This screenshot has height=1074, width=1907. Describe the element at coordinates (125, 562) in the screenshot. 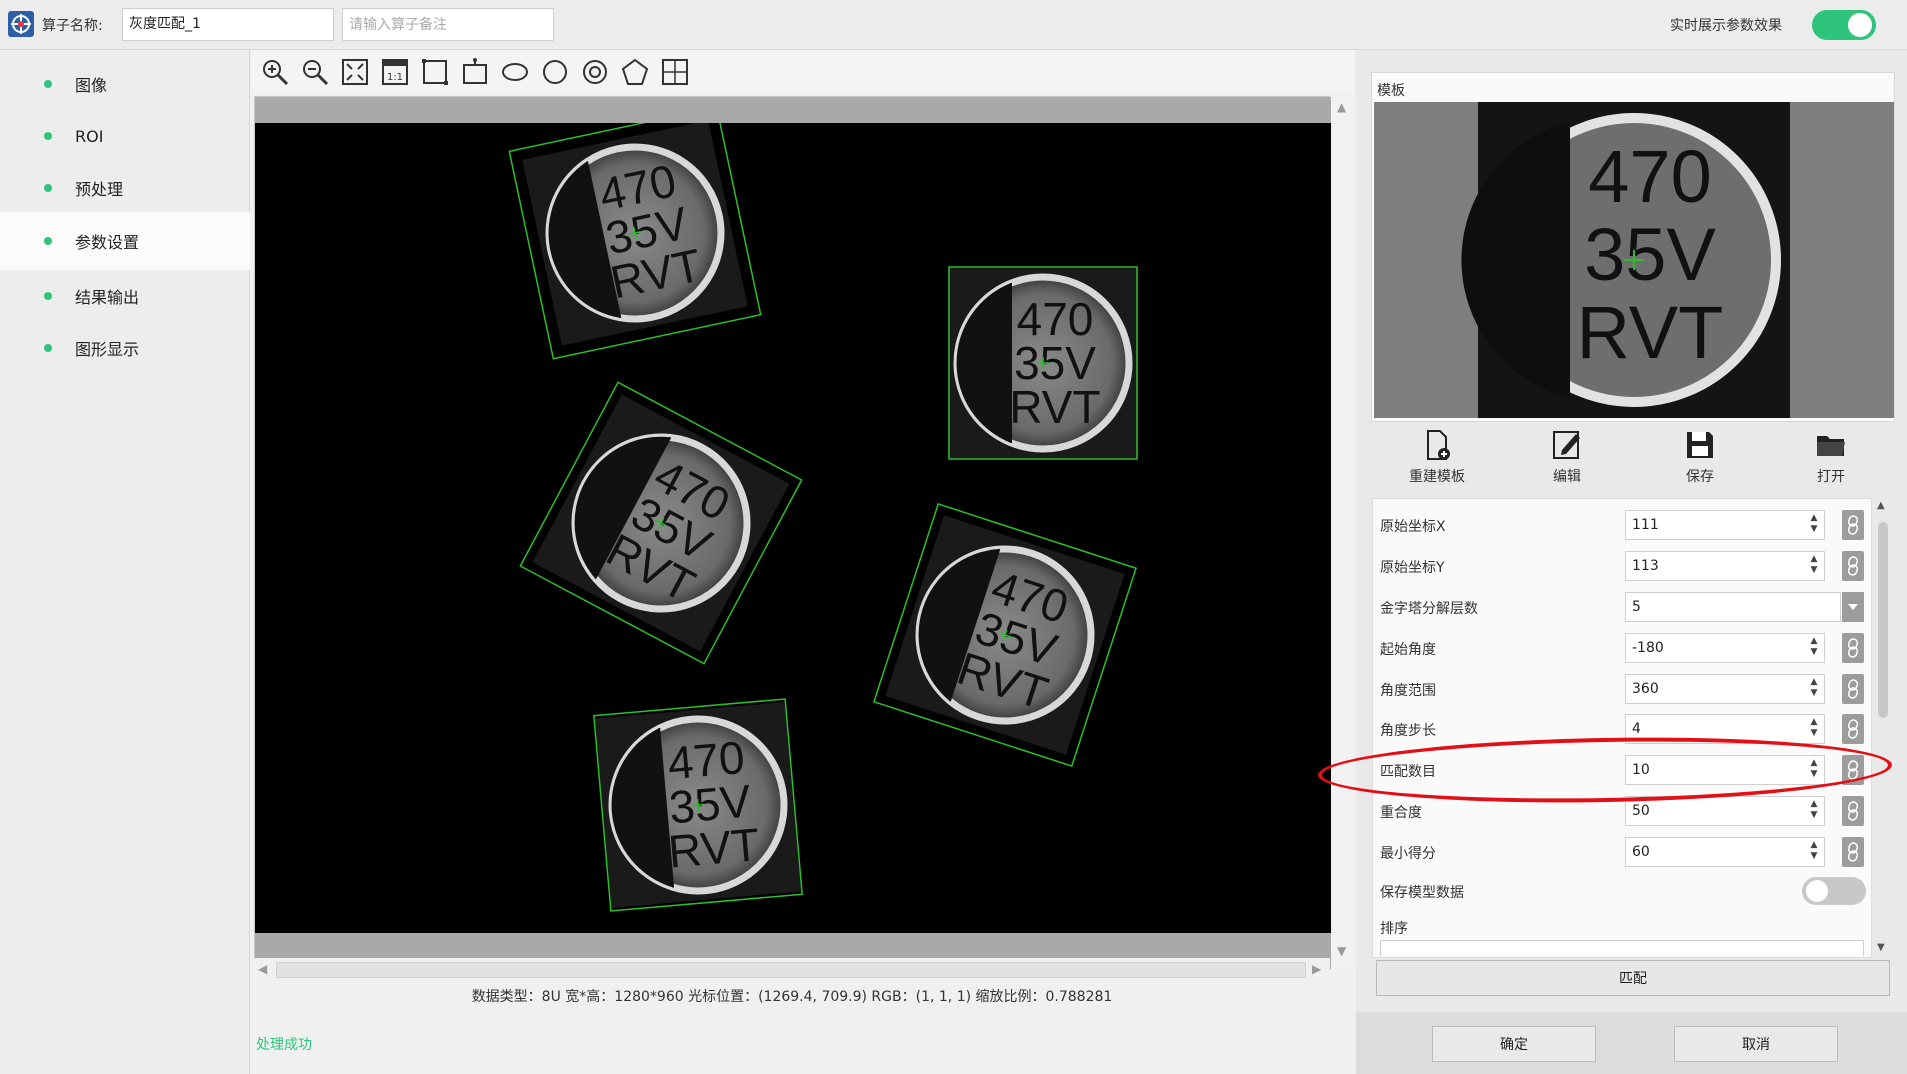

I see `sidebar: 图像 ROI 预处理 参数设置 结果输出 图形显示` at that location.